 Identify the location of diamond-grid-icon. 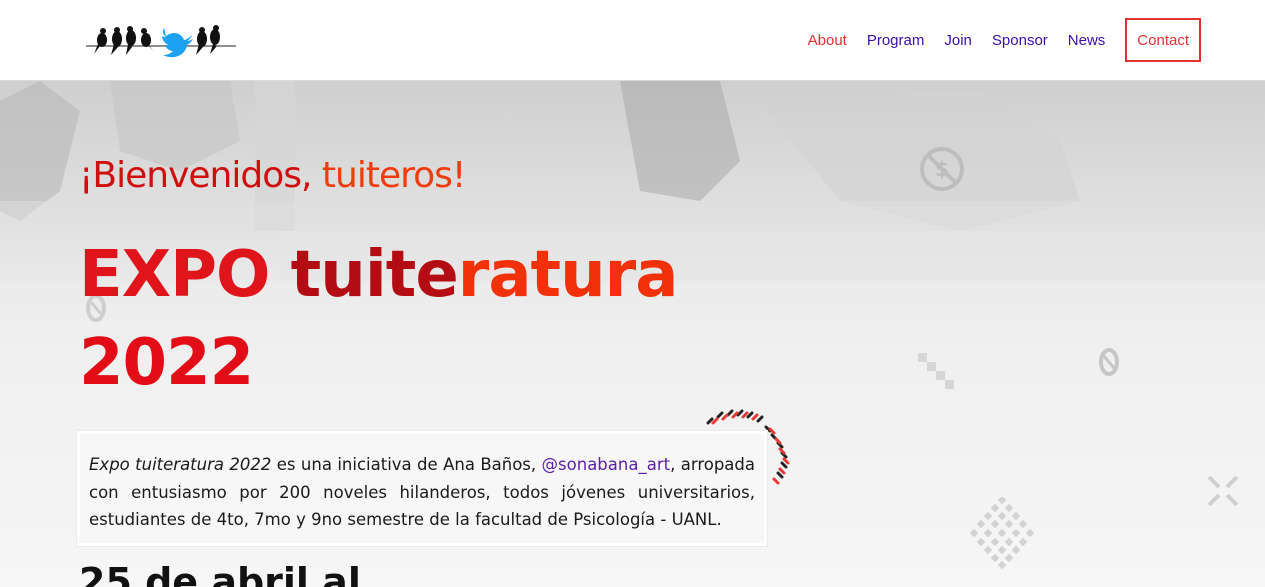
(1002, 533).